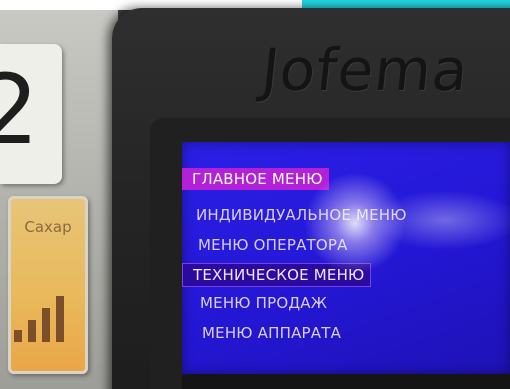 This screenshot has height=389, width=510. I want to click on sugar-label: Сахар, so click(48, 227).